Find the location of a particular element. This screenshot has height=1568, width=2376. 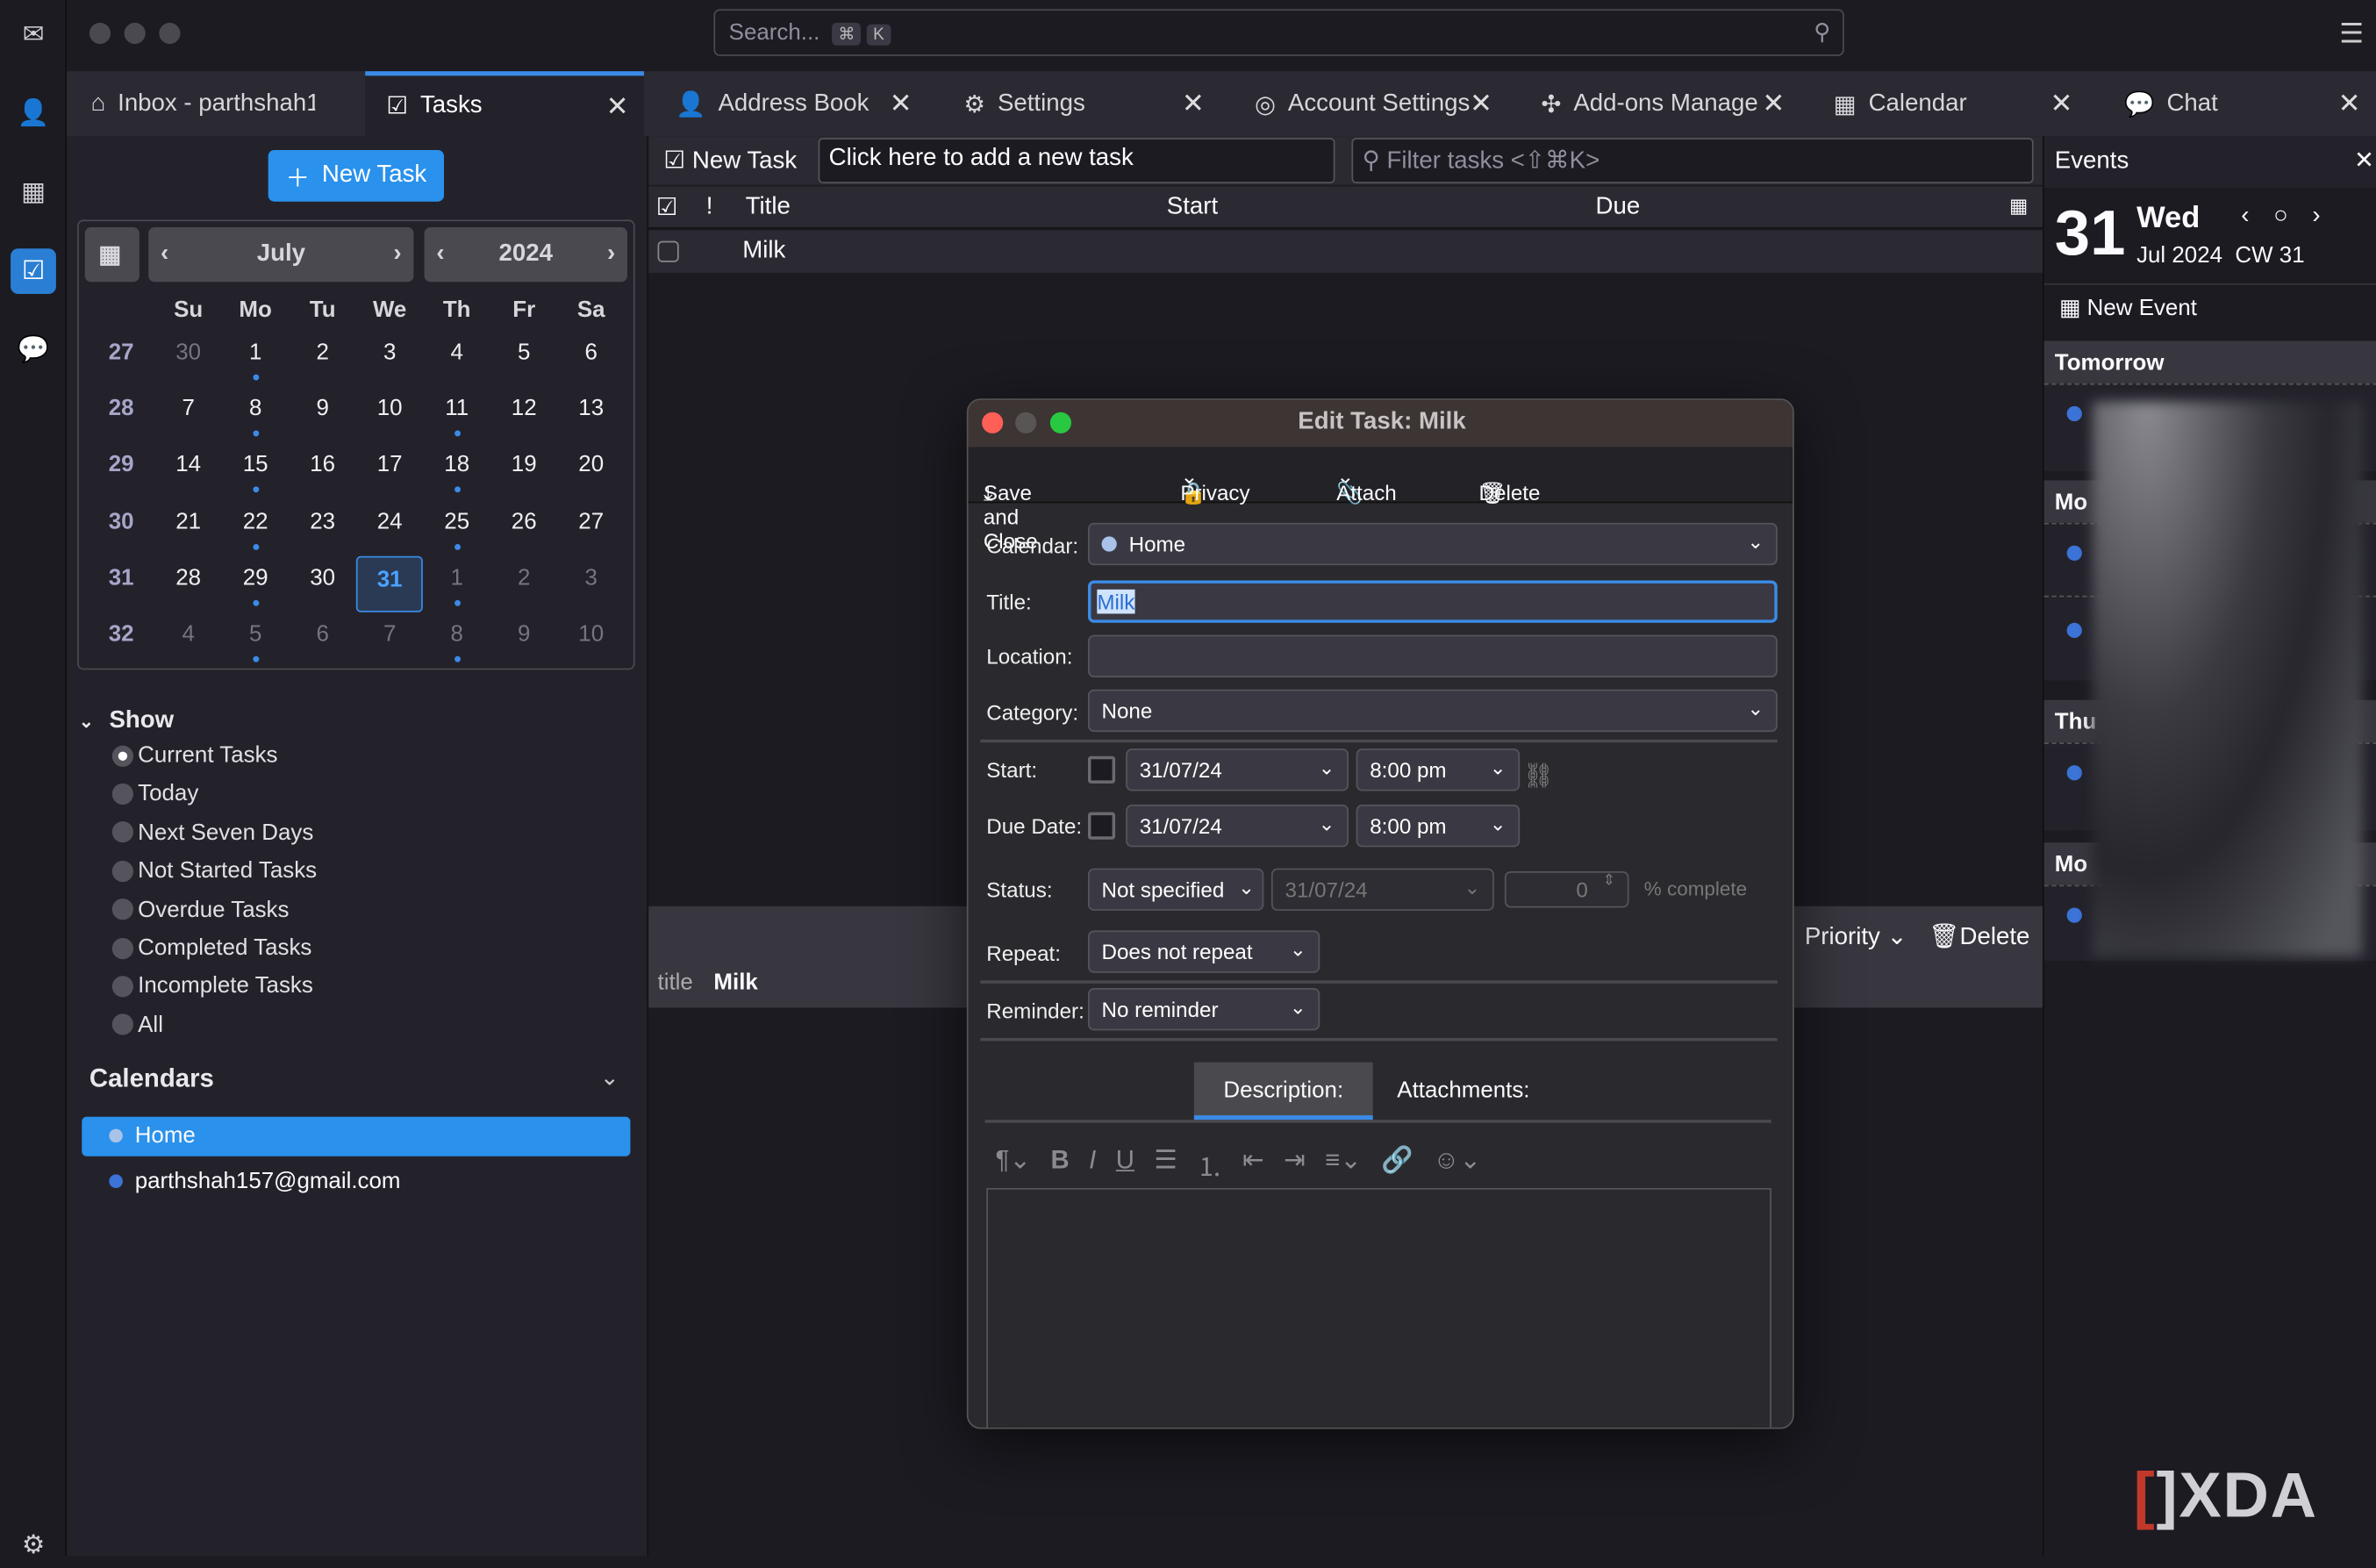

day-cell: 25 is located at coordinates (457, 527).